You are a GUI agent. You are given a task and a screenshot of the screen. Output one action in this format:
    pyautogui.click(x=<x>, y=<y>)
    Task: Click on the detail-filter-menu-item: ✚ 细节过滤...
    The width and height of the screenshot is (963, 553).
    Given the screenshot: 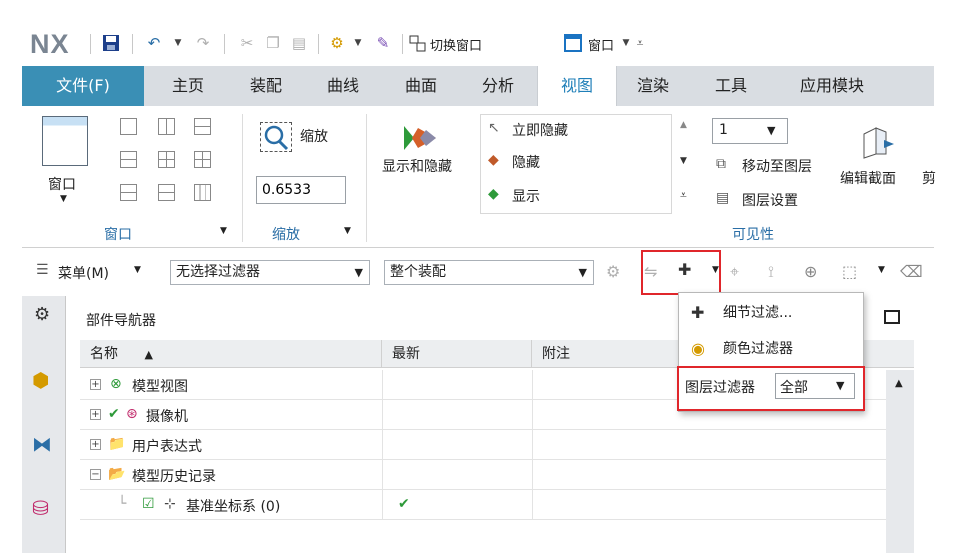 What is the action you would take?
    pyautogui.click(x=772, y=313)
    